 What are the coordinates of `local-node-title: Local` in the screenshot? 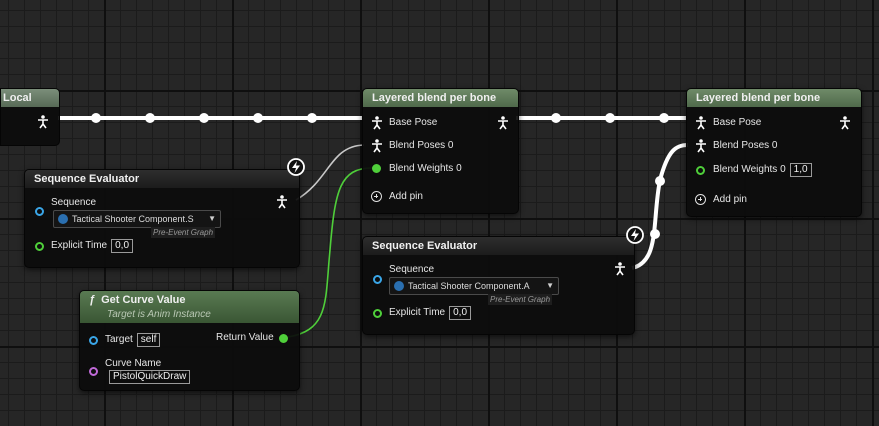 It's located at (30, 98).